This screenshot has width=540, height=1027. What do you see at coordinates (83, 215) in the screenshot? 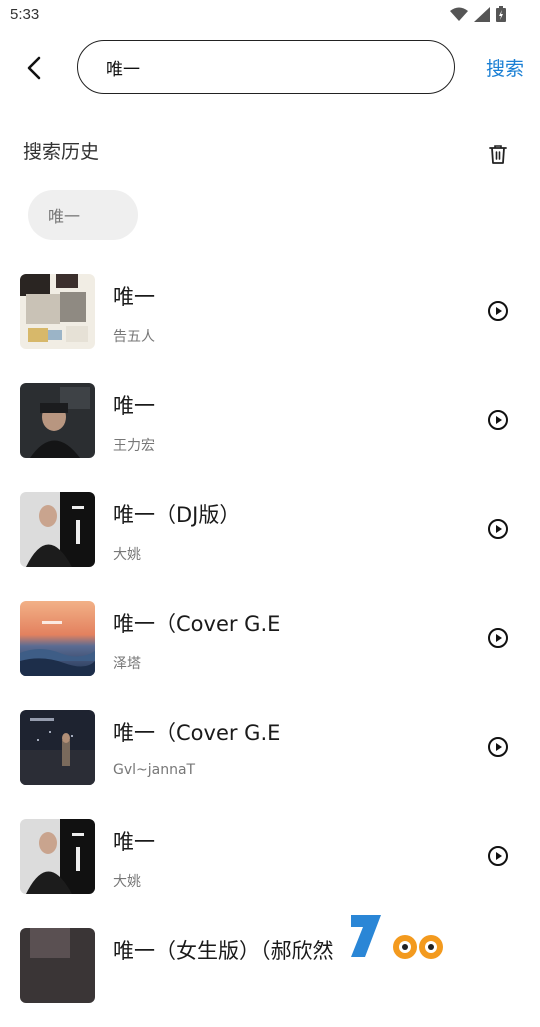
I see `history-chip: 唯一` at bounding box center [83, 215].